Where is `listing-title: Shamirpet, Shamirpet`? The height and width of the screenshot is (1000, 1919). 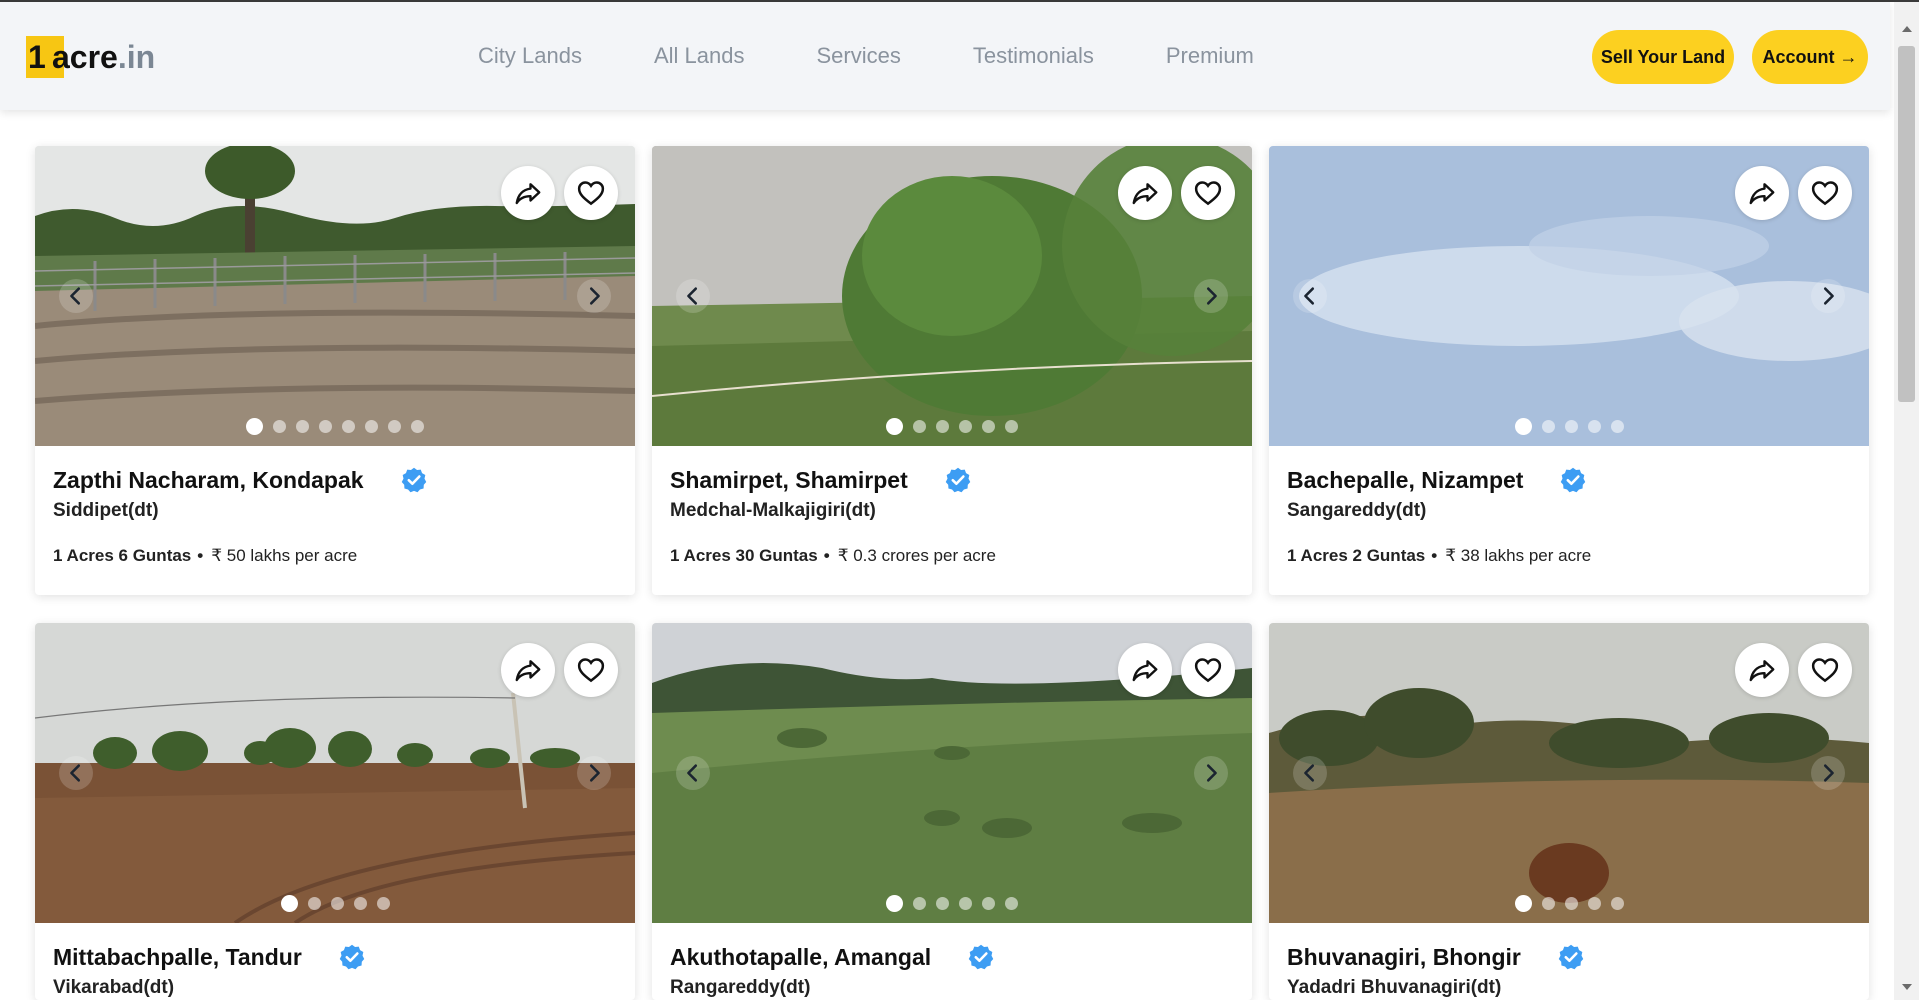
listing-title: Shamirpet, Shamirpet is located at coordinates (789, 480).